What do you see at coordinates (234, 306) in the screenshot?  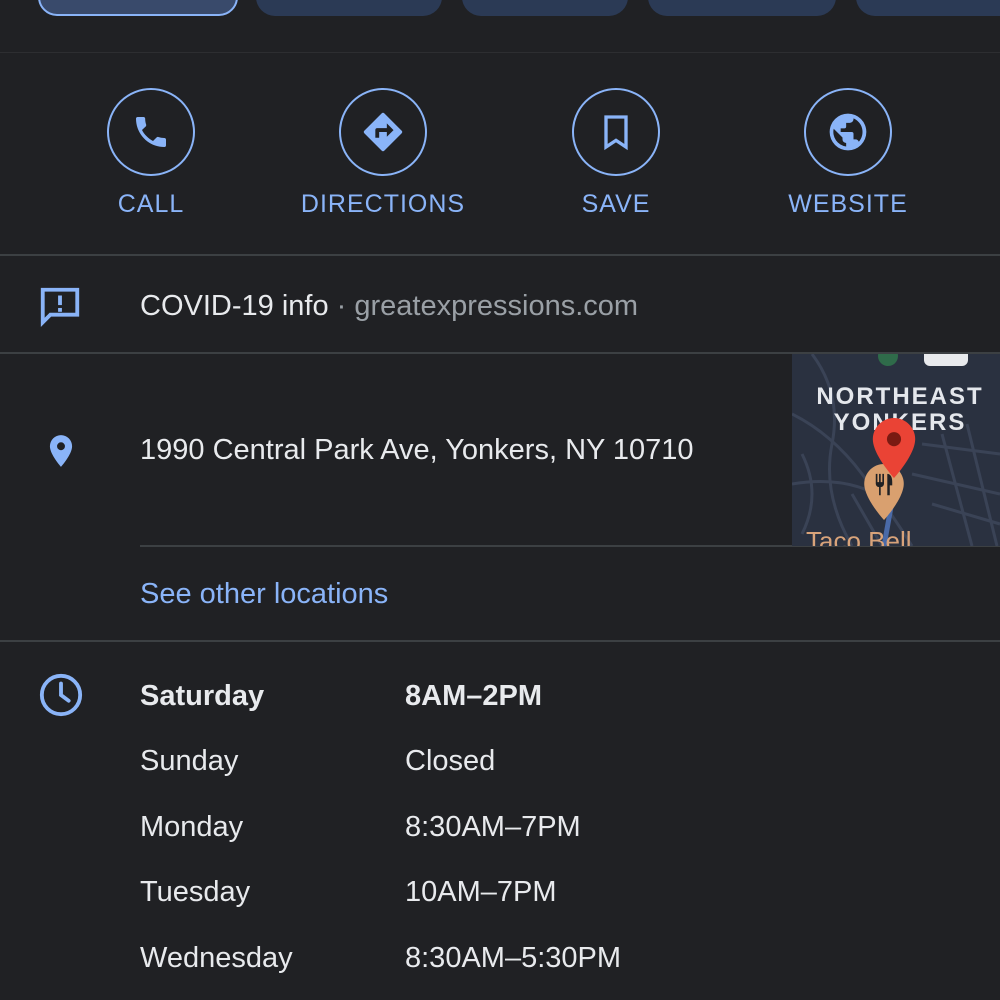 I see `covid-info-label: COVID-19 info` at bounding box center [234, 306].